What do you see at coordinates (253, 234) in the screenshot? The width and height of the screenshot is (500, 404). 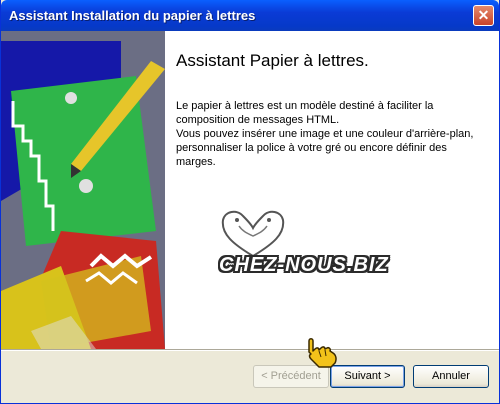 I see `doves-heart-icon` at bounding box center [253, 234].